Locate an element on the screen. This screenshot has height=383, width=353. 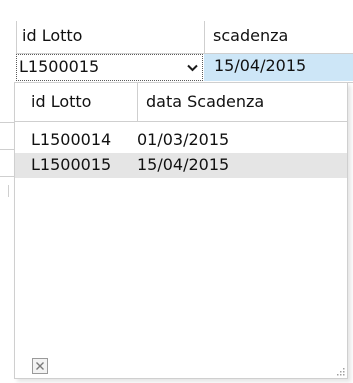
resize-grip-icon is located at coordinates (341, 372).